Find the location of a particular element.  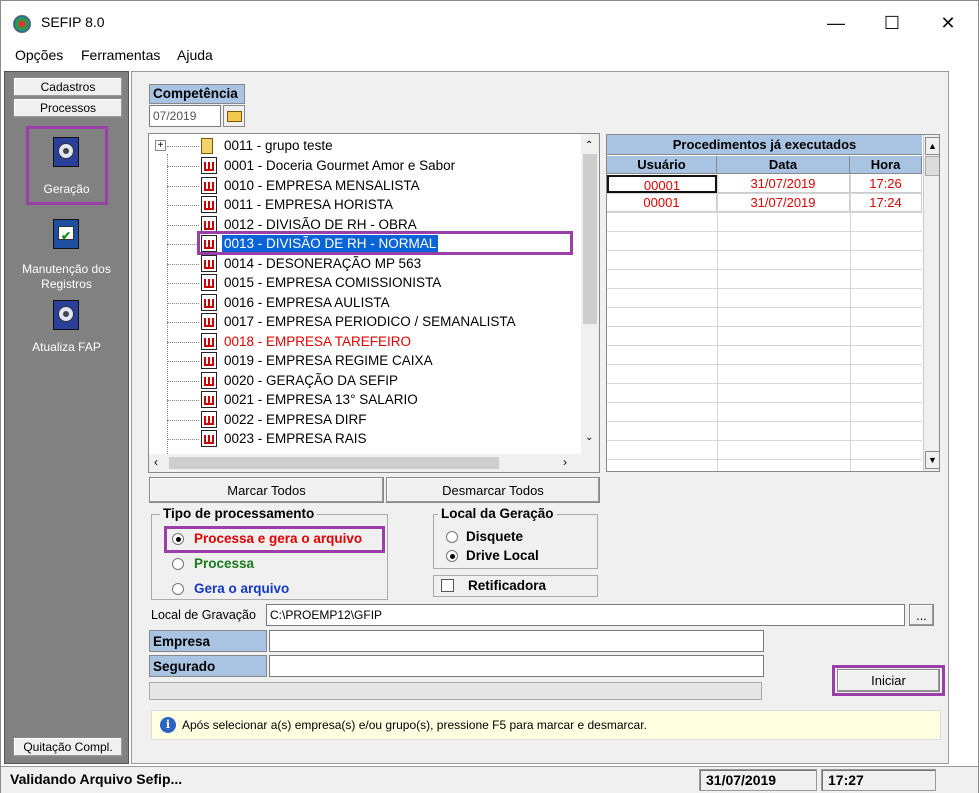

maximize-button: ☐ is located at coordinates (892, 23).